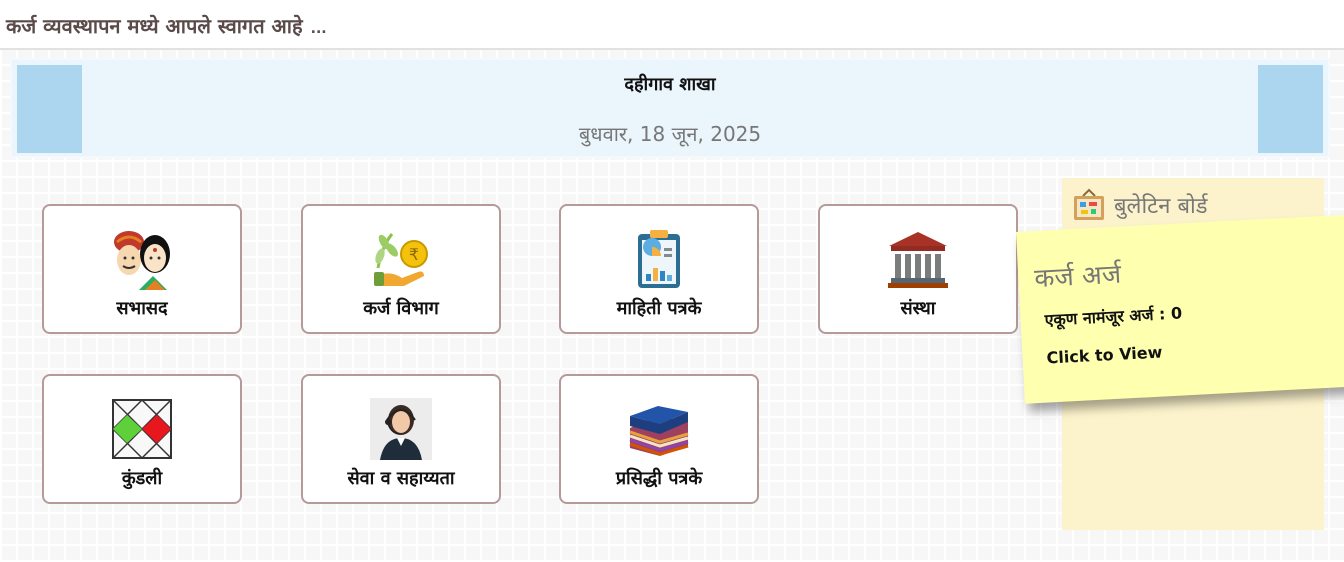 This screenshot has width=1344, height=562. I want to click on members-icon, so click(142, 260).